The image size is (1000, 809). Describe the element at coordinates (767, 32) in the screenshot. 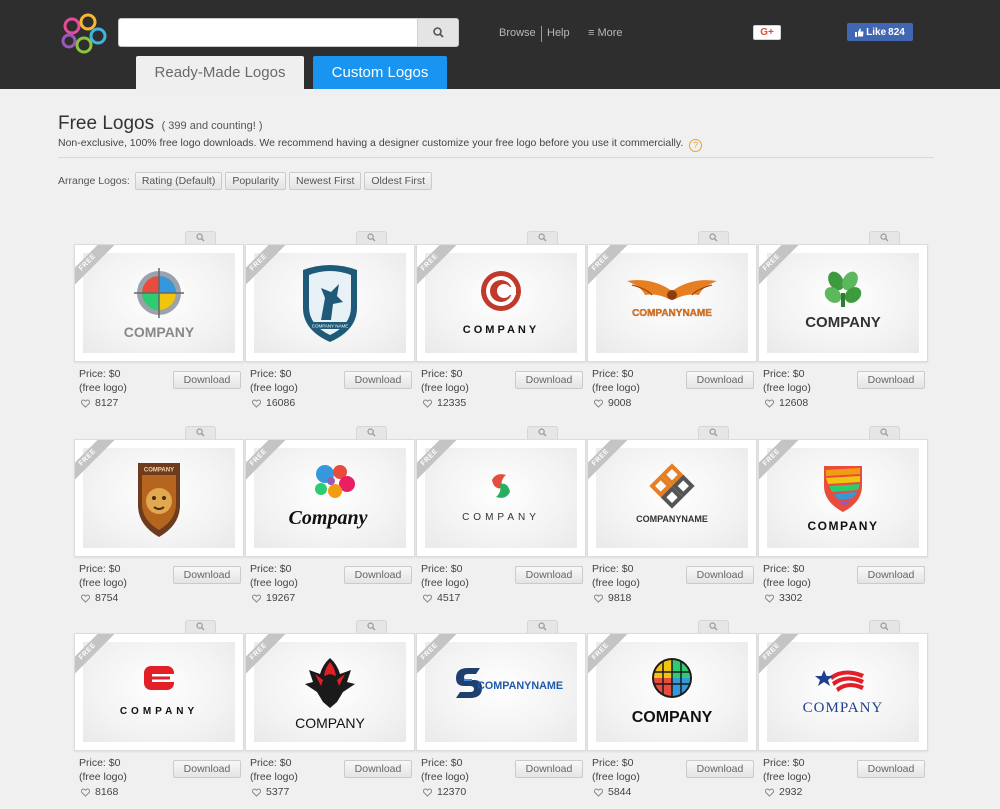

I see `google-plus-button: G+` at that location.